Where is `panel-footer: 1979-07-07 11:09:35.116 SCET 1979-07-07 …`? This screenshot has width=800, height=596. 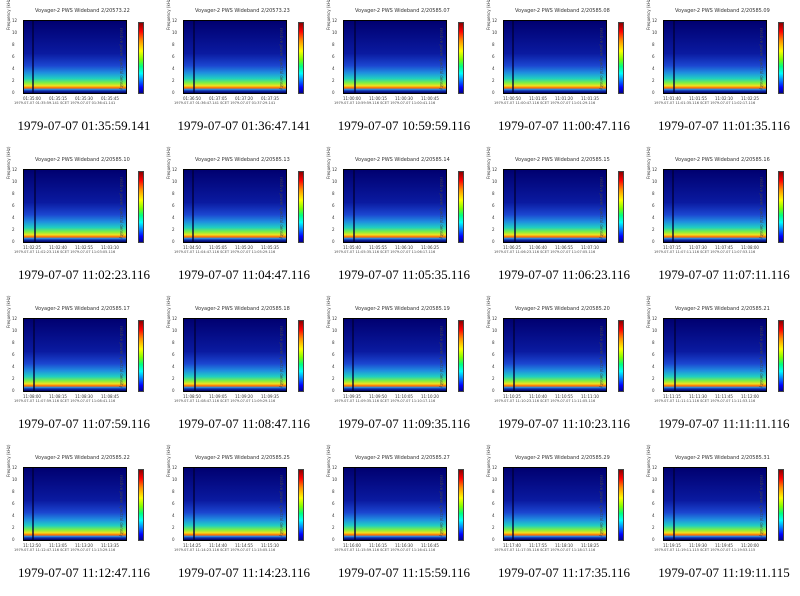
panel-footer: 1979-07-07 11:09:35.116 SCET 1979-07-07 … is located at coordinates (385, 401).